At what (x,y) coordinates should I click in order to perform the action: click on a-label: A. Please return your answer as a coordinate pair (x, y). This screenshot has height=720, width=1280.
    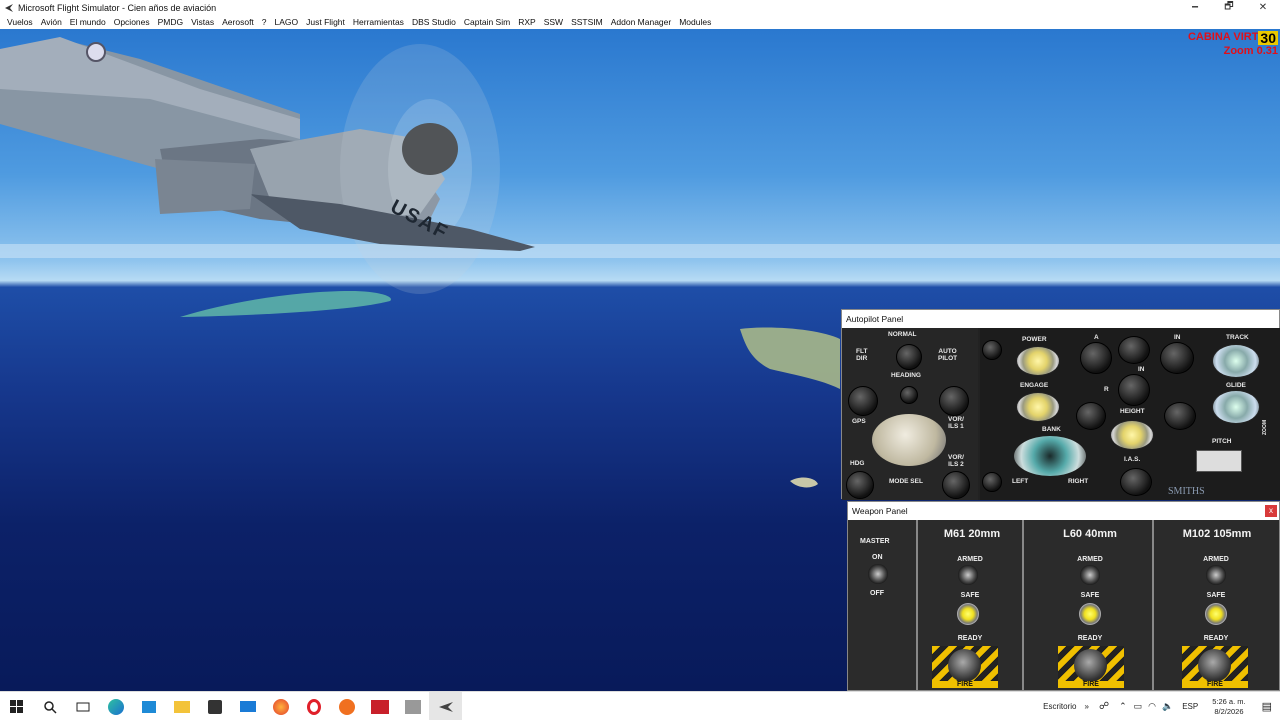
    Looking at the image, I should click on (1096, 337).